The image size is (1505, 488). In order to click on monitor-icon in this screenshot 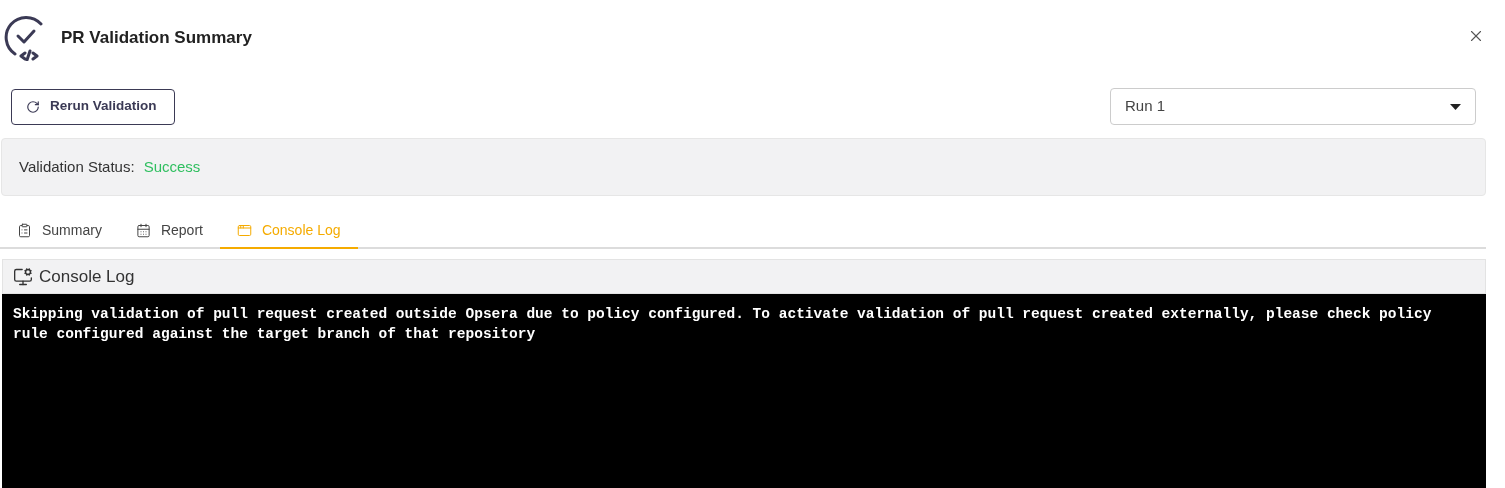, I will do `click(23, 276)`.